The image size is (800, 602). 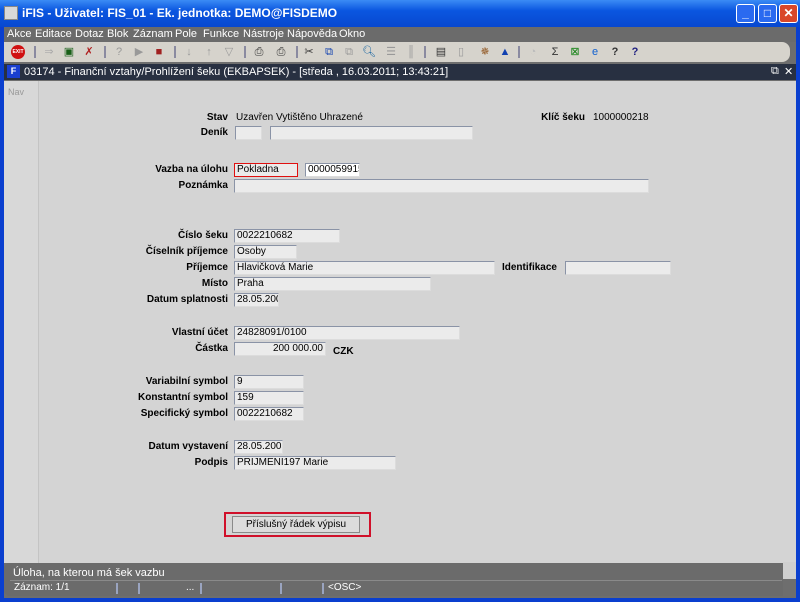 I want to click on status-message: Úloha, na kterou má šek vazbu, so click(x=89, y=573).